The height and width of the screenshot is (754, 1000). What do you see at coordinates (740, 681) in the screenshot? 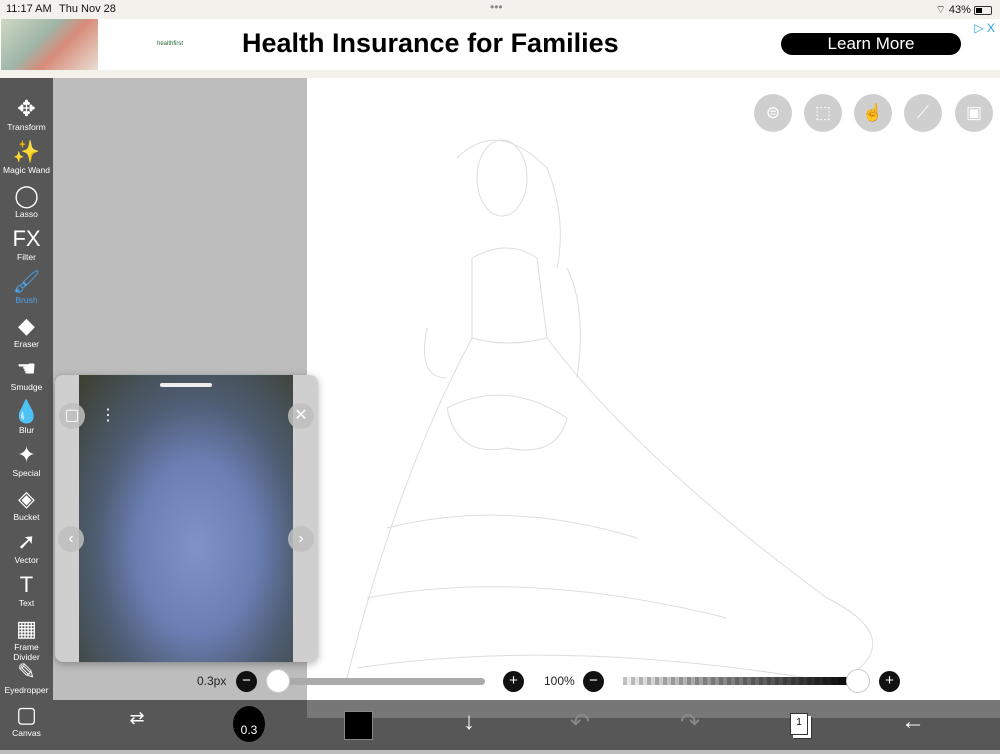
I see `opacity-slider` at bounding box center [740, 681].